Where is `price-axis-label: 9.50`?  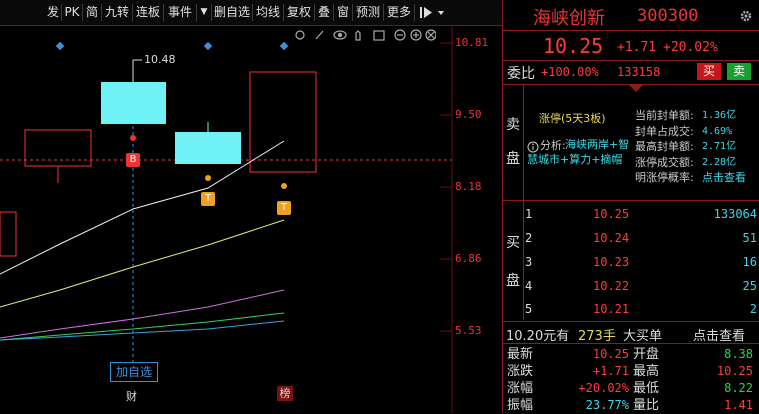
price-axis-label: 9.50 is located at coordinates (468, 114).